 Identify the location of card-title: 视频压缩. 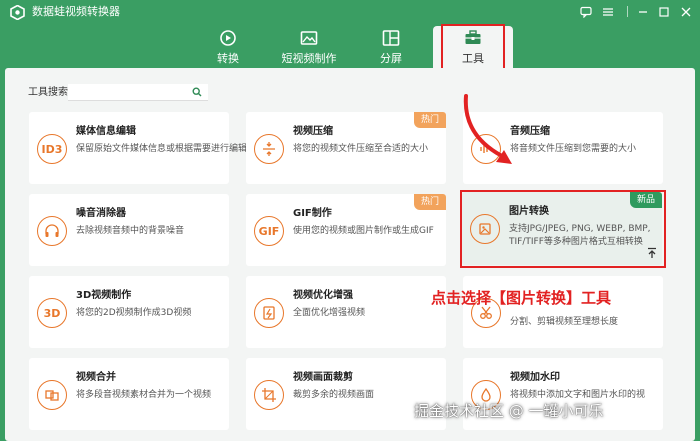
(313, 131).